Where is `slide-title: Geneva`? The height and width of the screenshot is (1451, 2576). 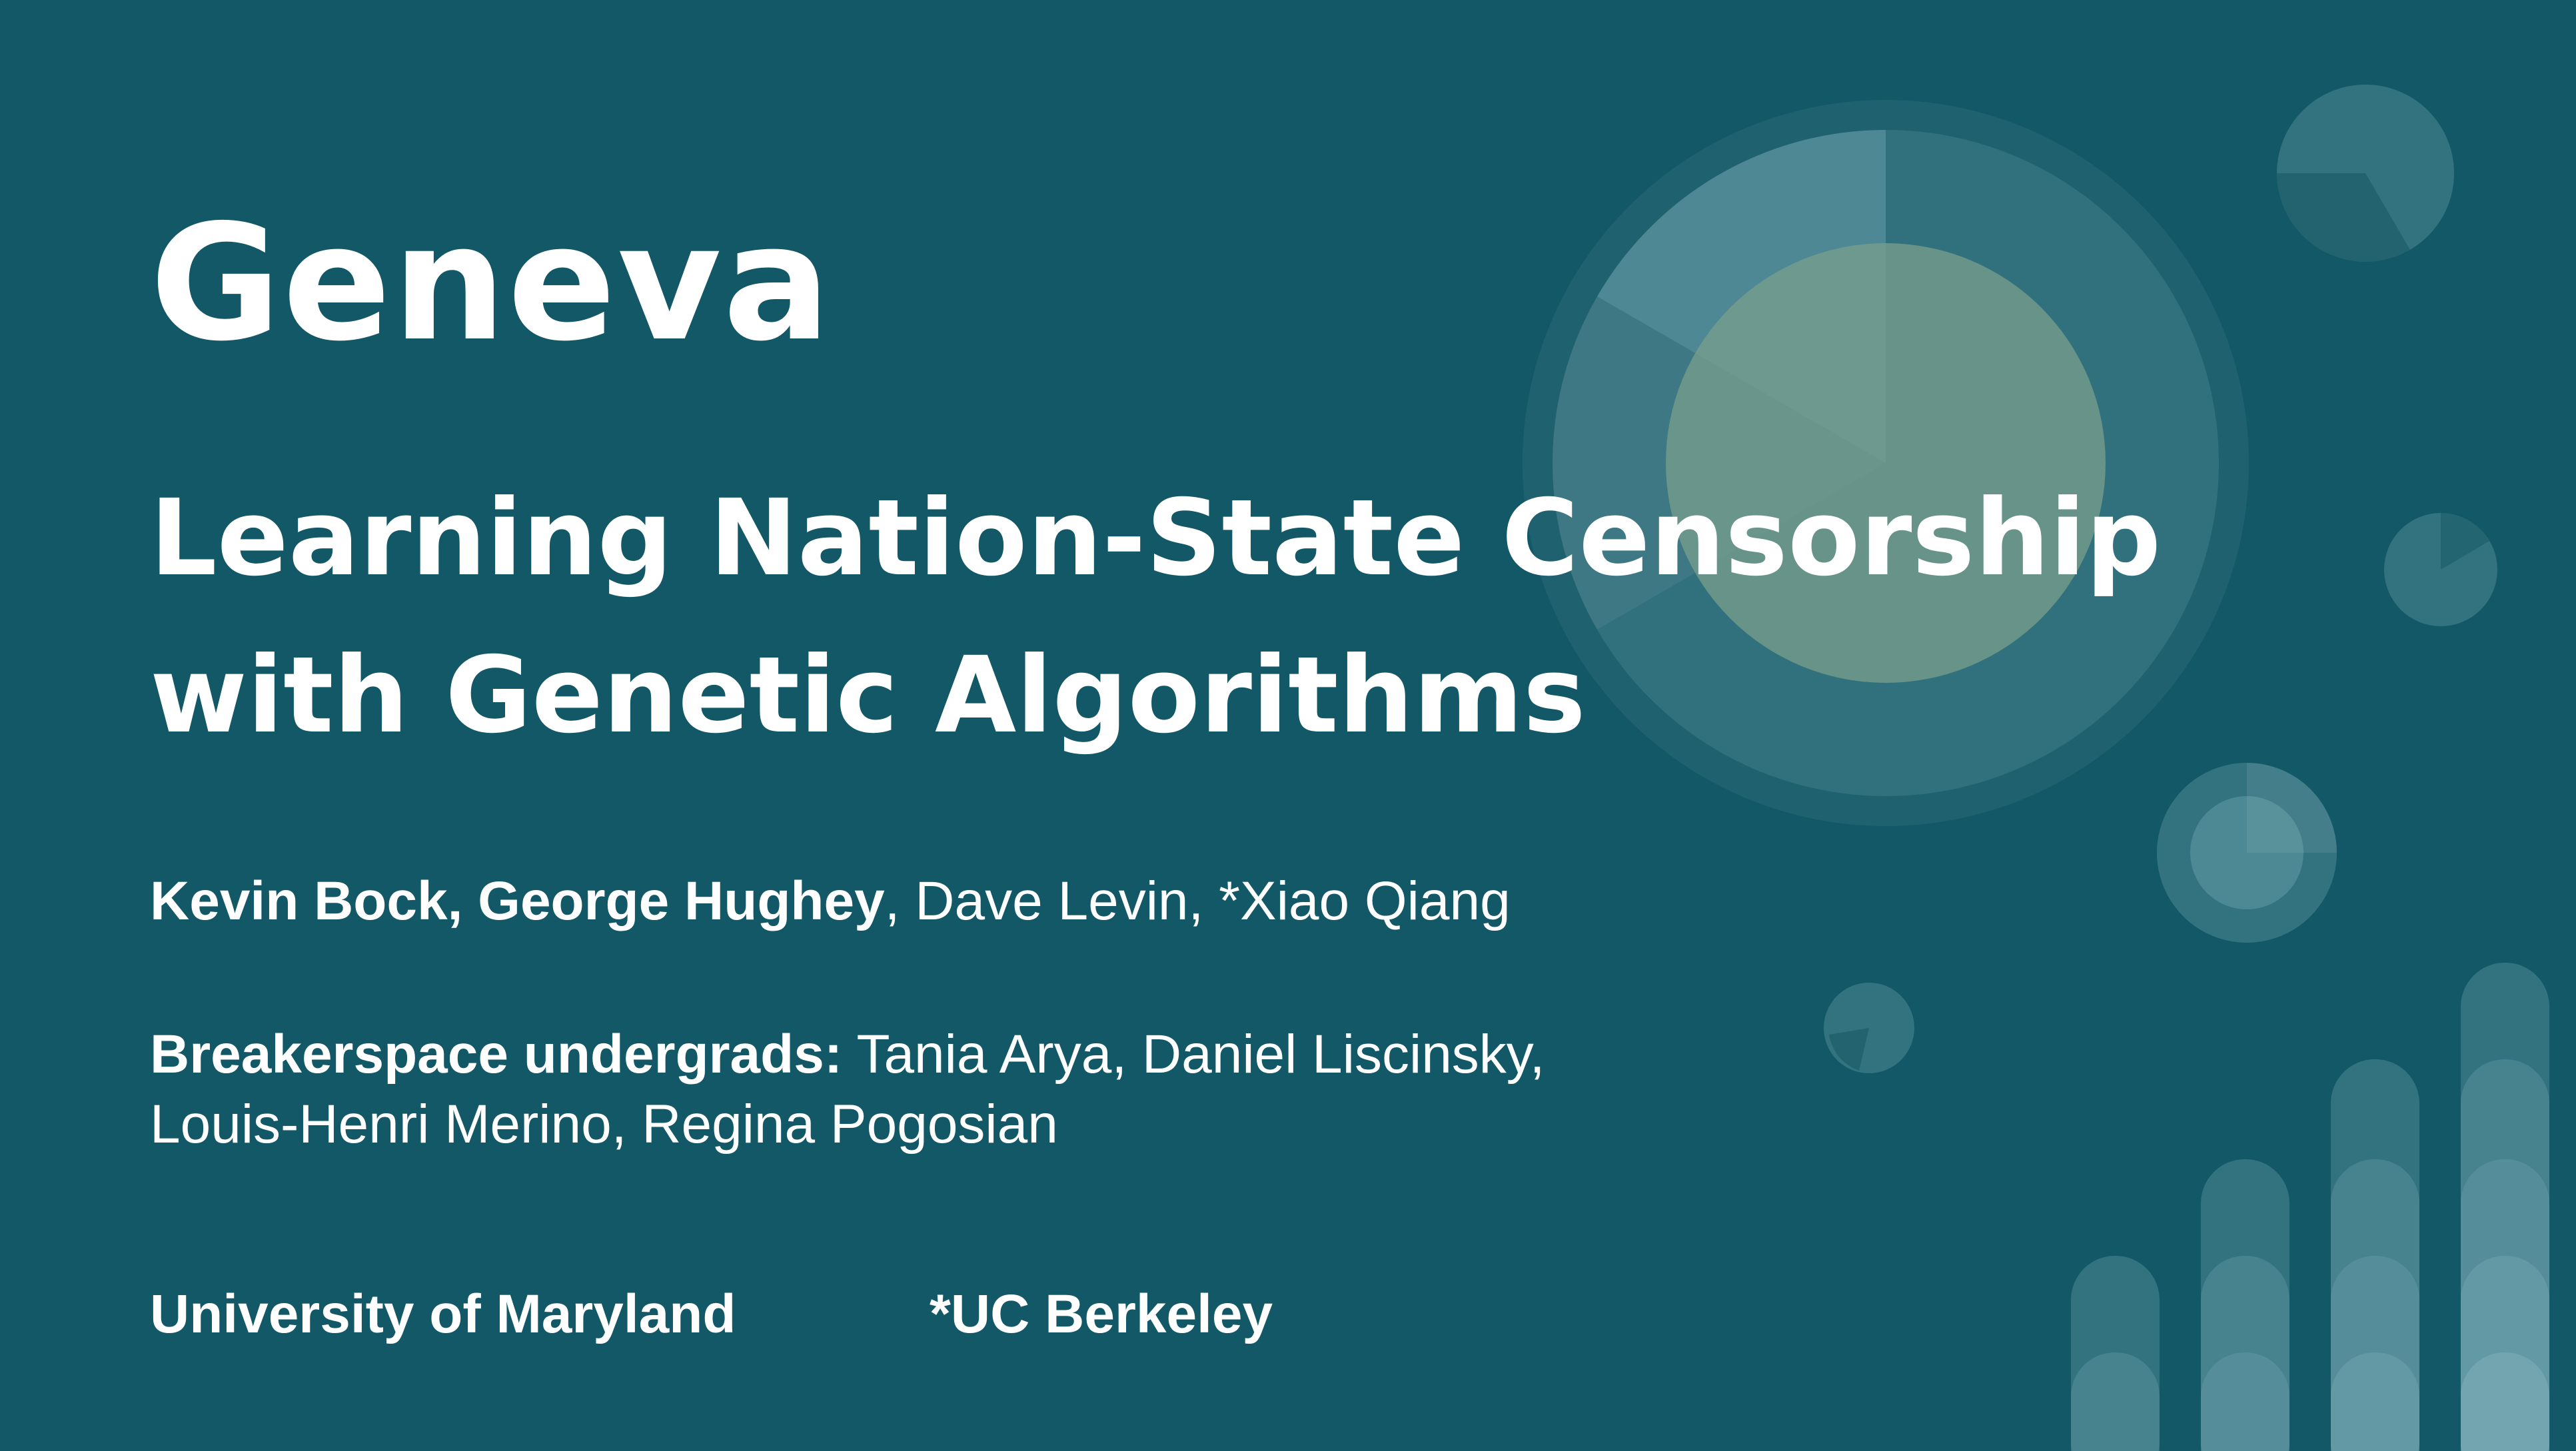 slide-title: Geneva is located at coordinates (491, 283).